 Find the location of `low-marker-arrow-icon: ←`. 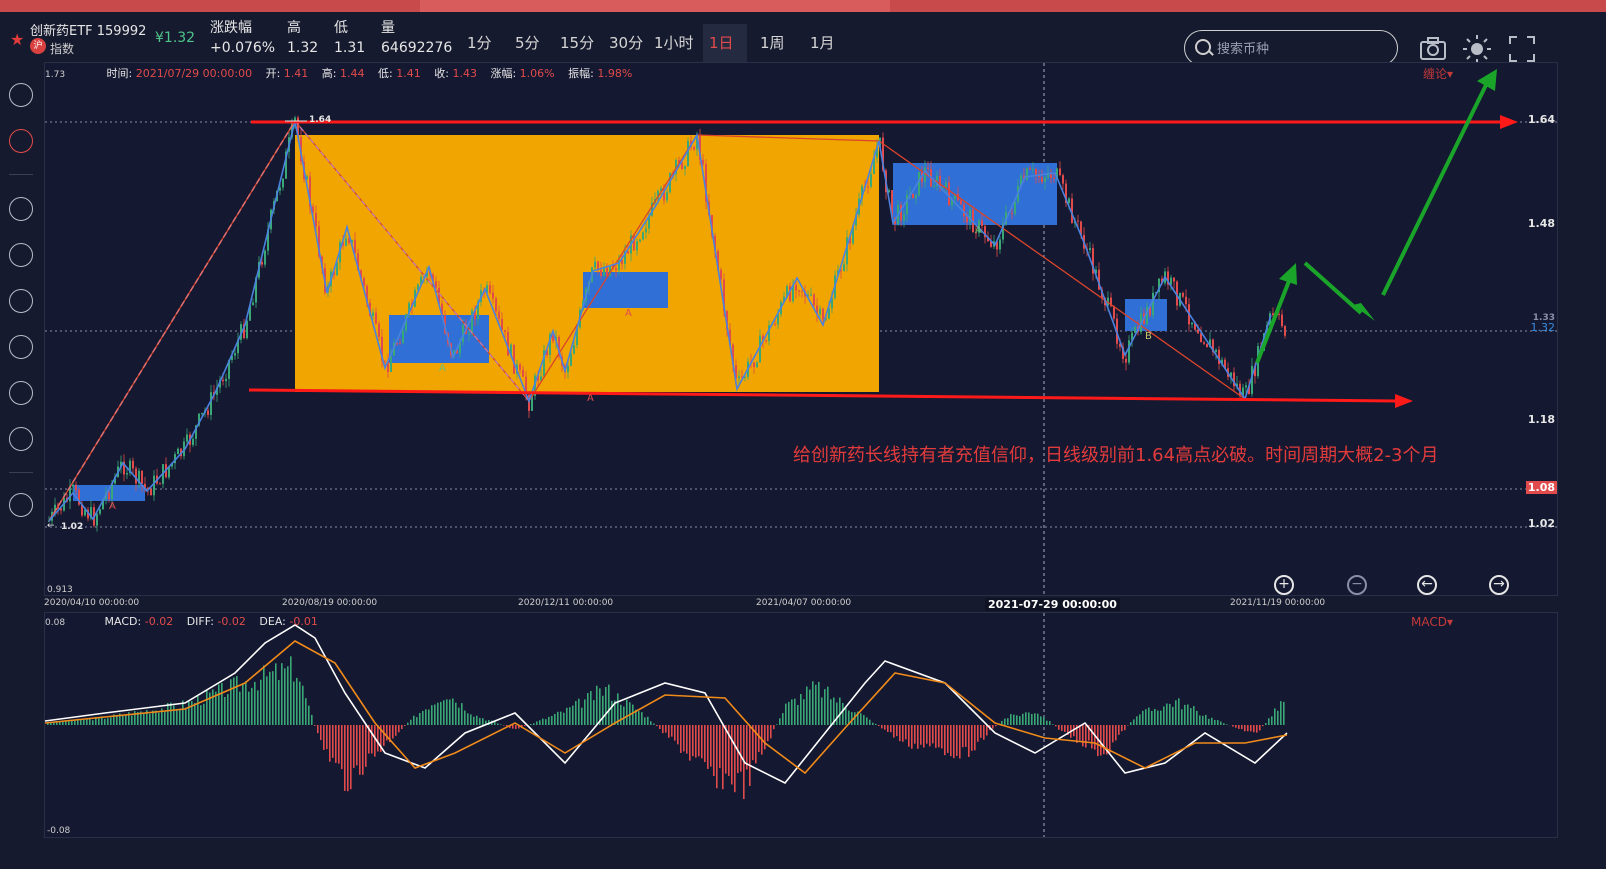

low-marker-arrow-icon: ← is located at coordinates (51, 526).